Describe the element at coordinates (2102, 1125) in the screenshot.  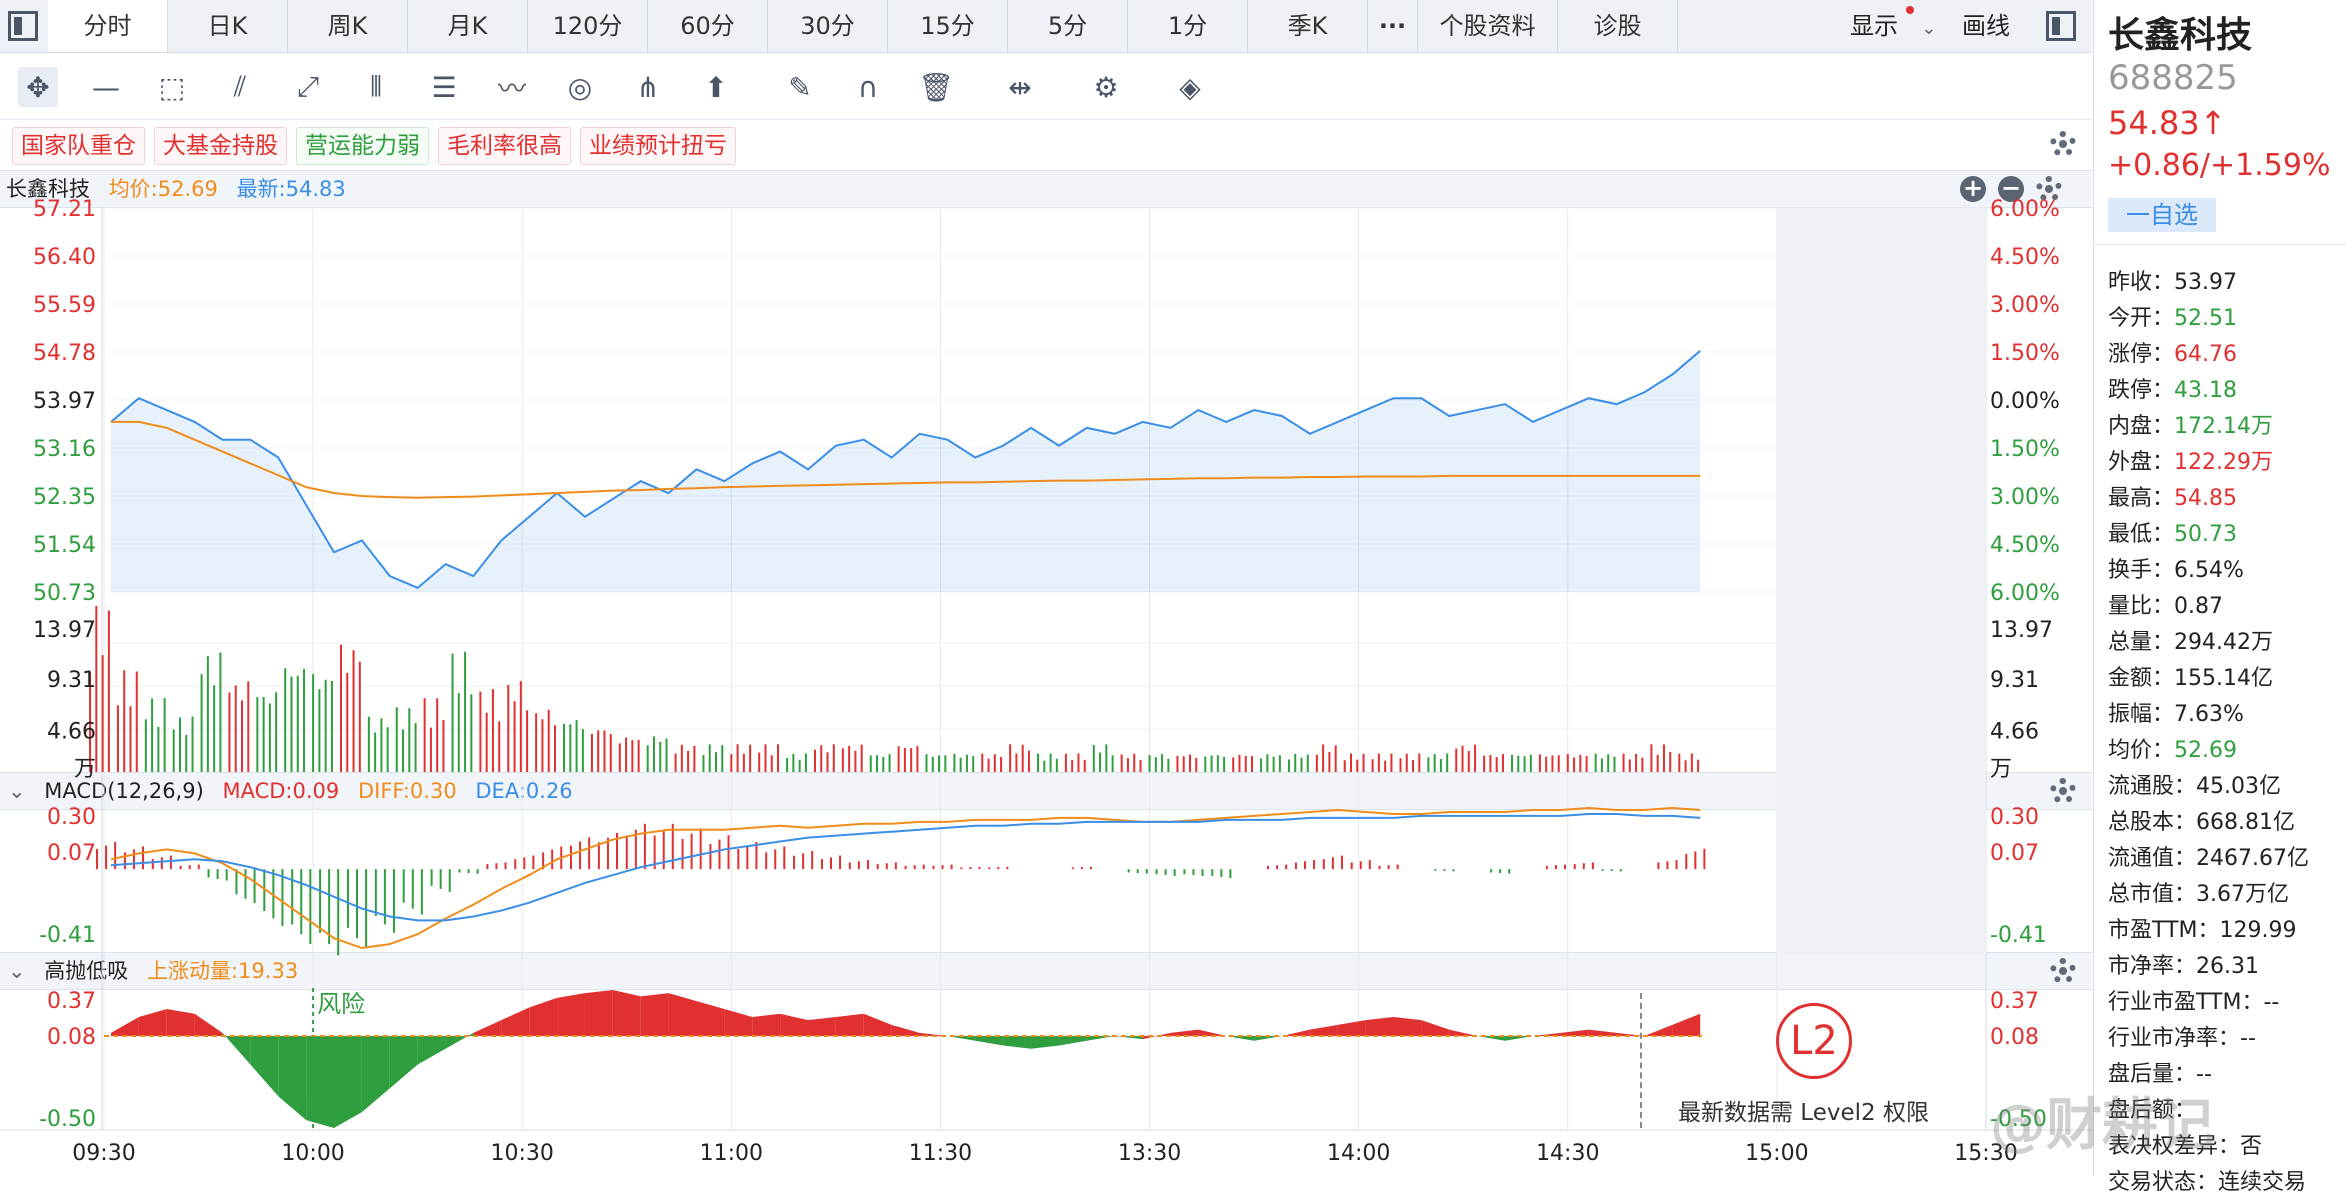
I see `watermark: @财耕记` at that location.